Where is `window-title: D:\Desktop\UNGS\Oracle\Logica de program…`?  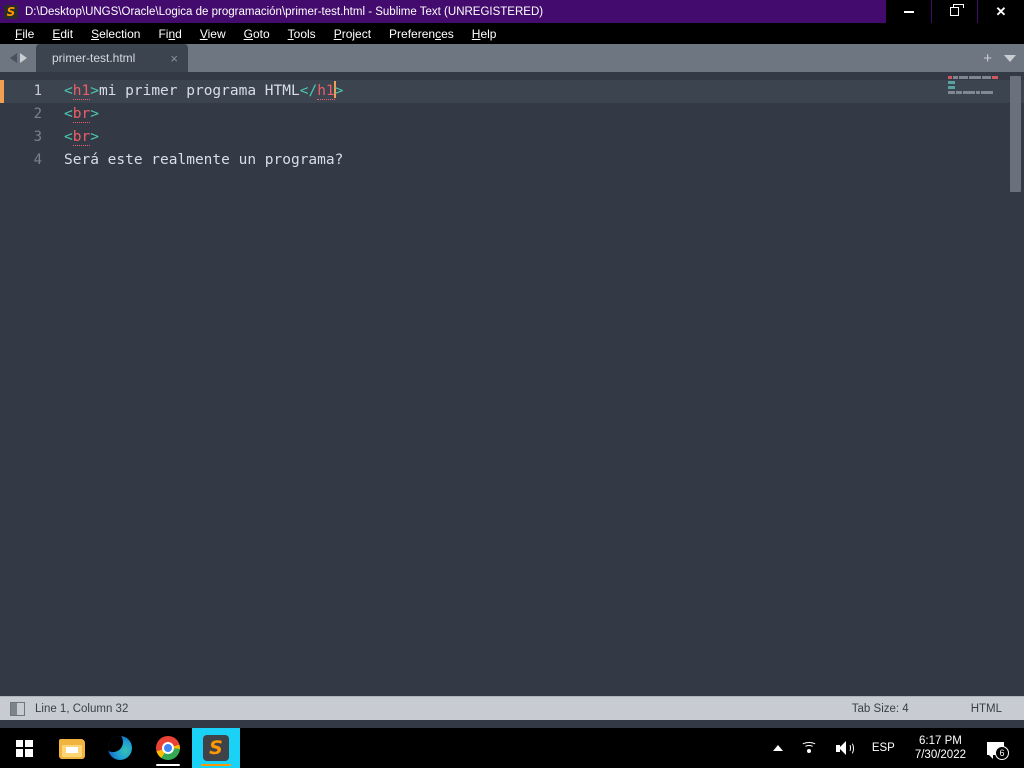
window-title: D:\Desktop\UNGS\Oracle\Logica de program… is located at coordinates (284, 11).